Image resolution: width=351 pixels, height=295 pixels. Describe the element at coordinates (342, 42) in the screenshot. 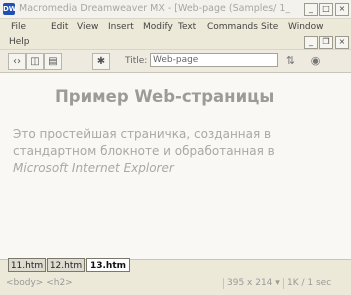

I see `doc-close-button: ×` at that location.